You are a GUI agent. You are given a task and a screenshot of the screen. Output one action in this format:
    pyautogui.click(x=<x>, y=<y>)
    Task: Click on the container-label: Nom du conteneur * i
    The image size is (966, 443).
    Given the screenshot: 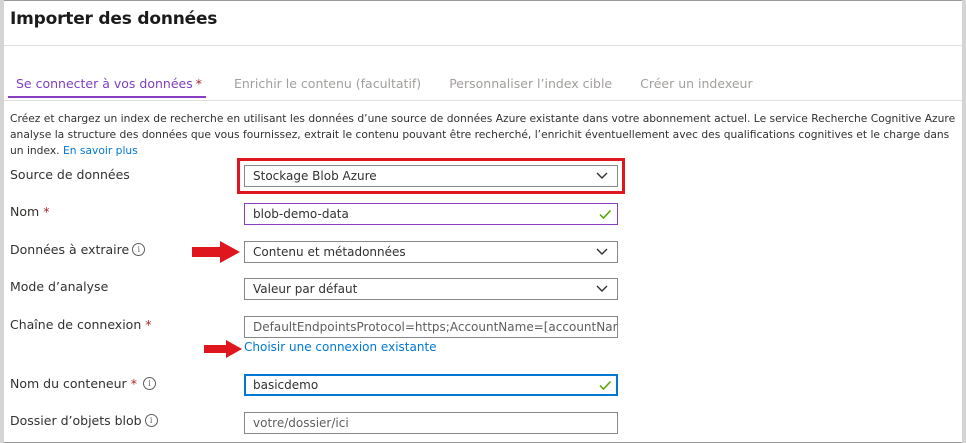 What is the action you would take?
    pyautogui.click(x=83, y=383)
    